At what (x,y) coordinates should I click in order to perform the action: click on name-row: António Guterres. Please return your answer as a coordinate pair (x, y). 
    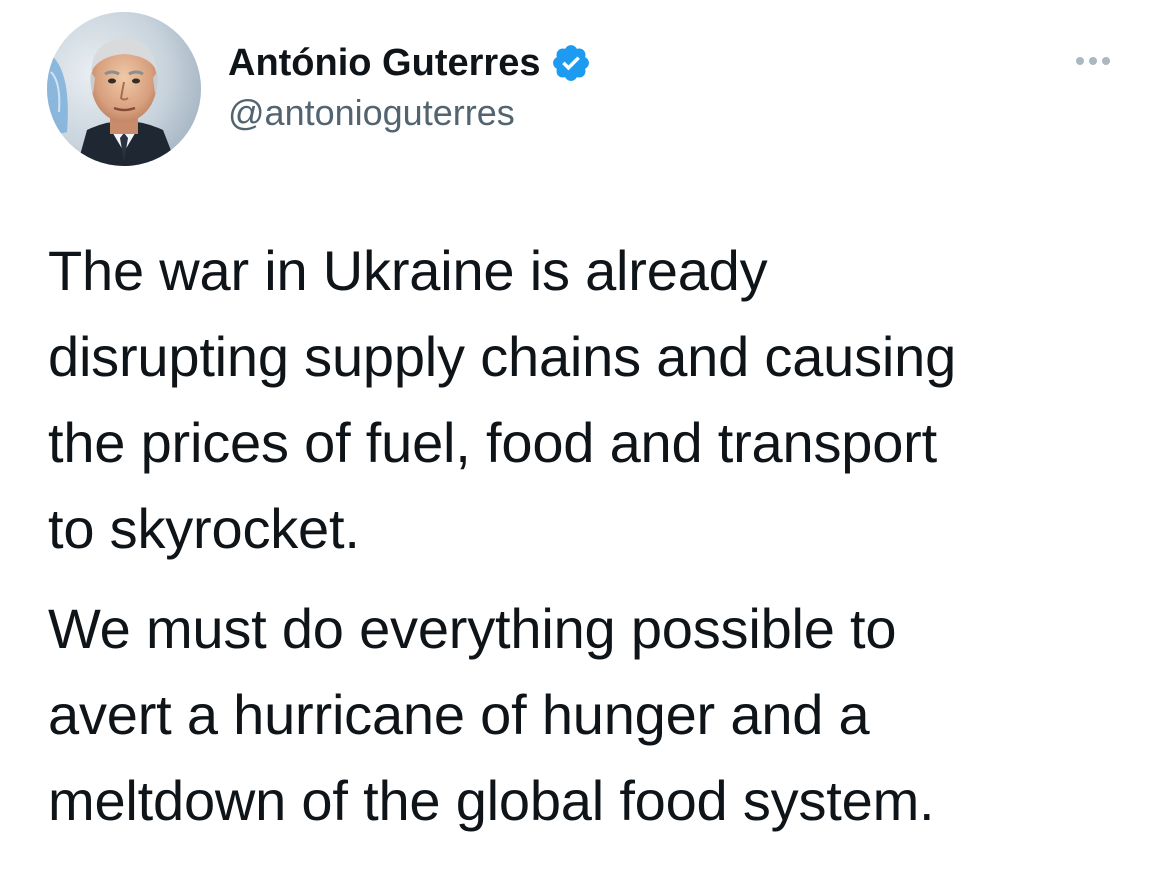
    Looking at the image, I should click on (410, 63).